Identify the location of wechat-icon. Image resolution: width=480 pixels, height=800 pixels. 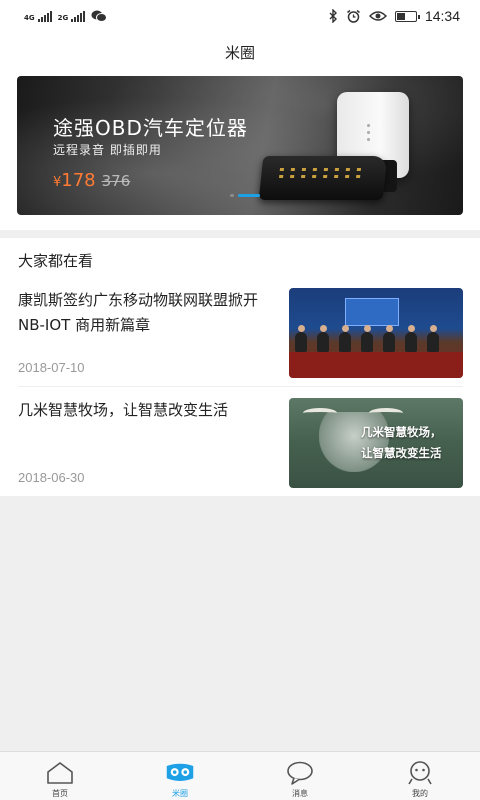
(99, 16).